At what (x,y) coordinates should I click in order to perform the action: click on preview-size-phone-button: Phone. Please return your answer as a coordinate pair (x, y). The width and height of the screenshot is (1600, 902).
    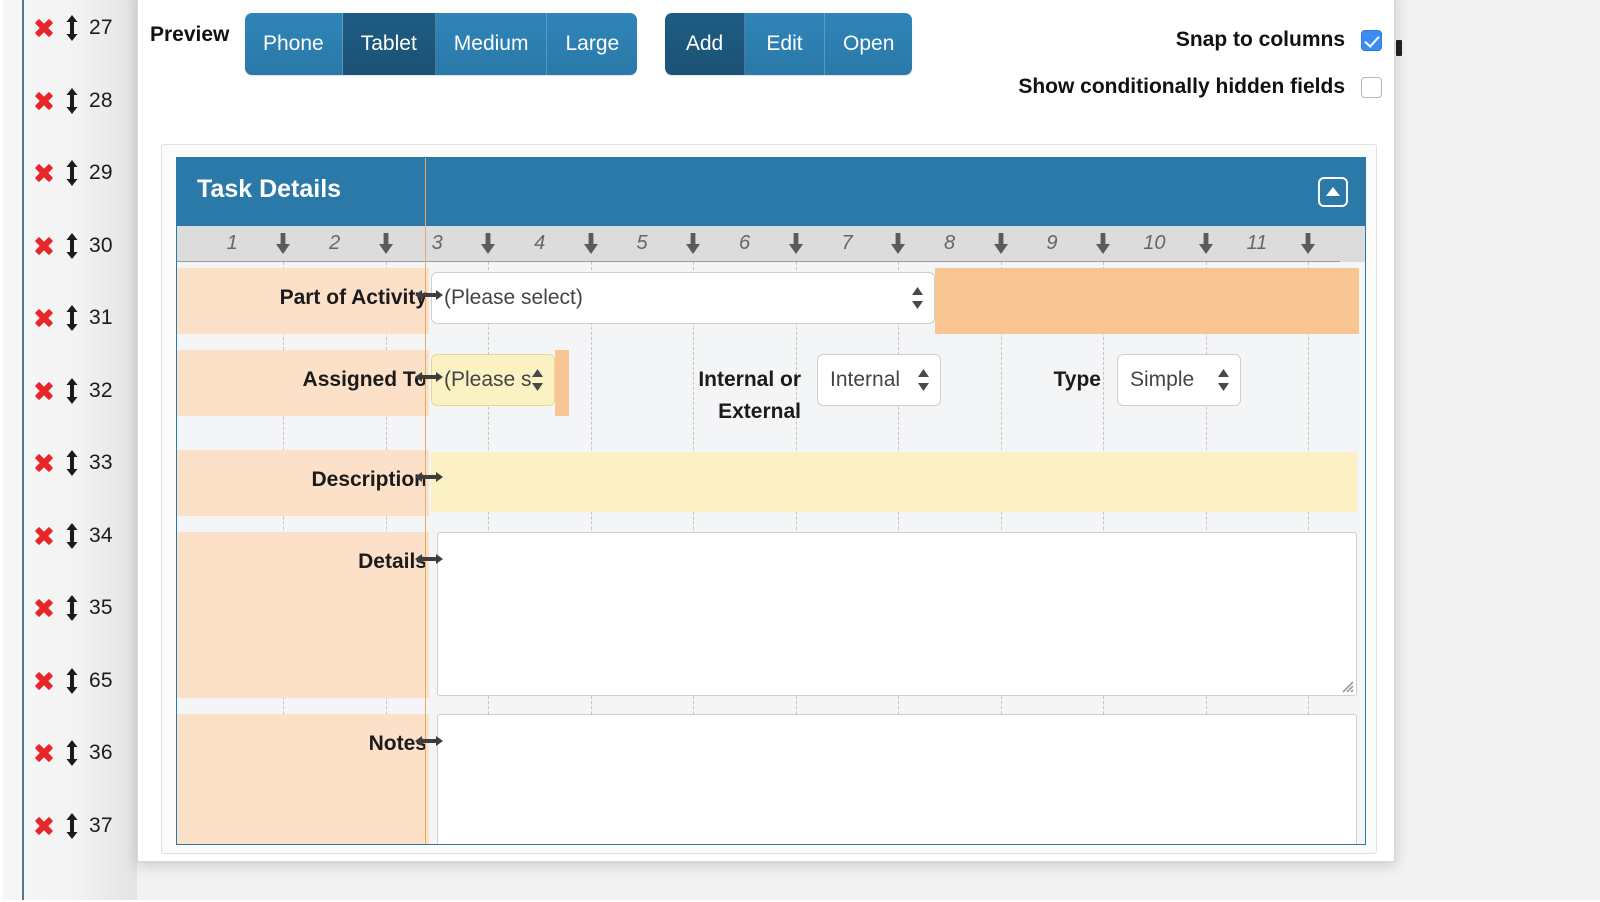
    Looking at the image, I should click on (294, 44).